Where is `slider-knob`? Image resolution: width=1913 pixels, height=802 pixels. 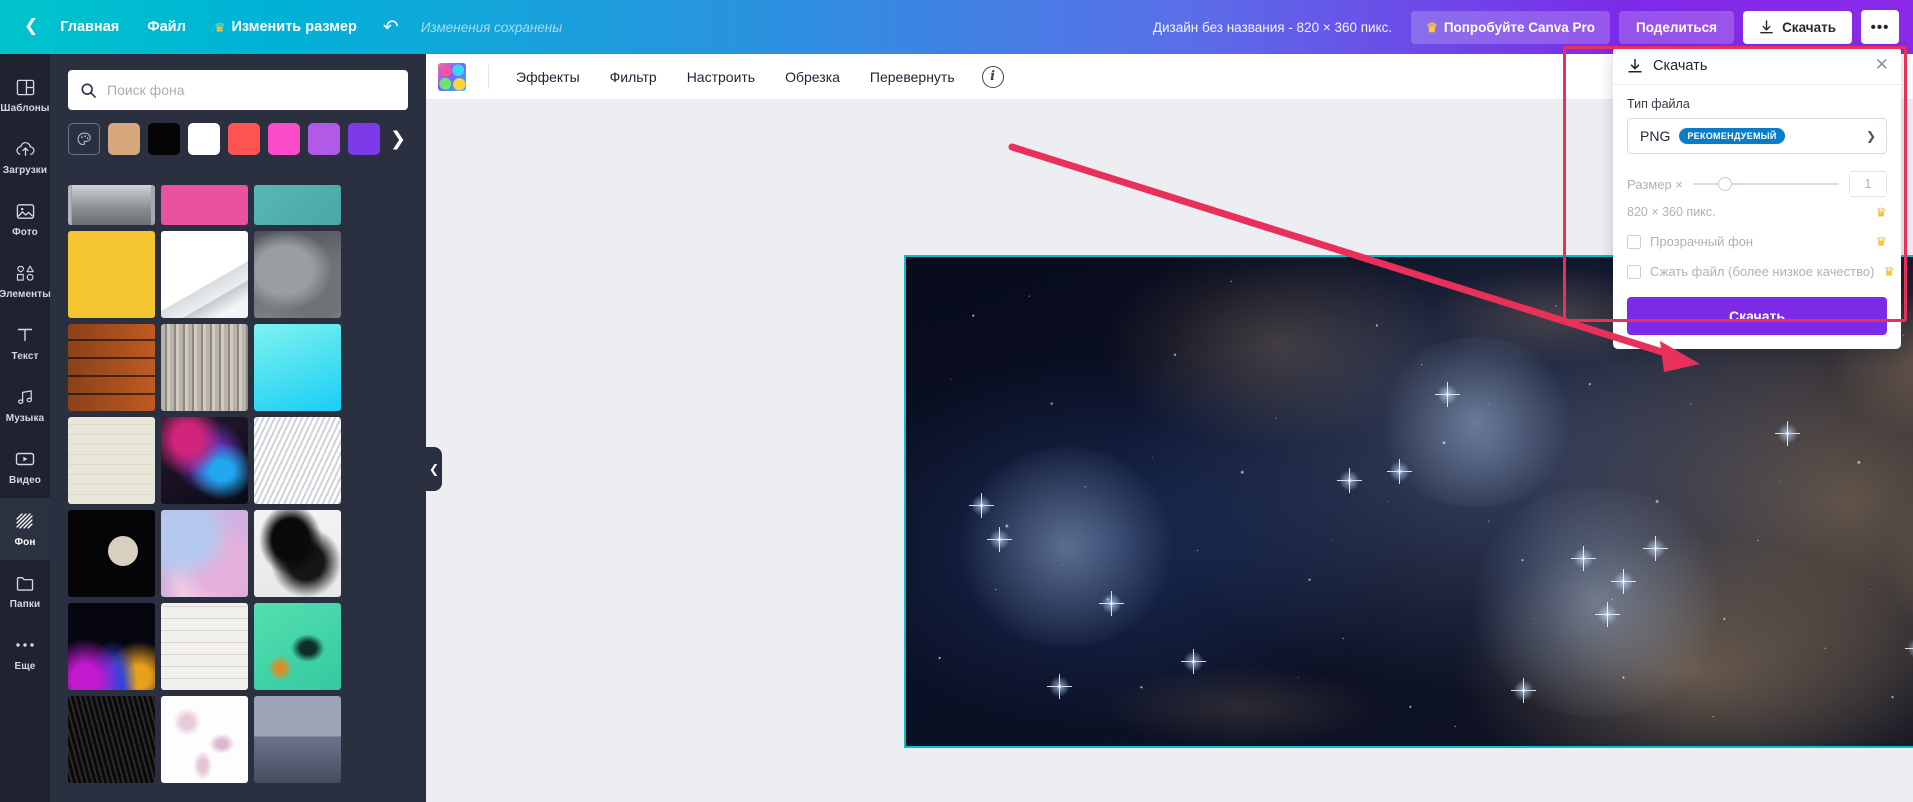 slider-knob is located at coordinates (1724, 184).